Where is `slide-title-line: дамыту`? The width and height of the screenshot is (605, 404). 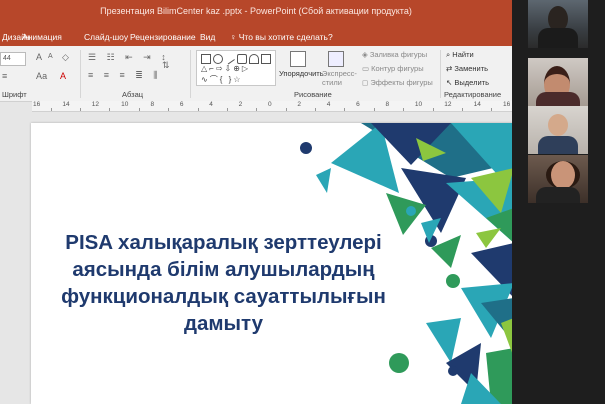
slide-title-line: дамыту is located at coordinates (223, 323).